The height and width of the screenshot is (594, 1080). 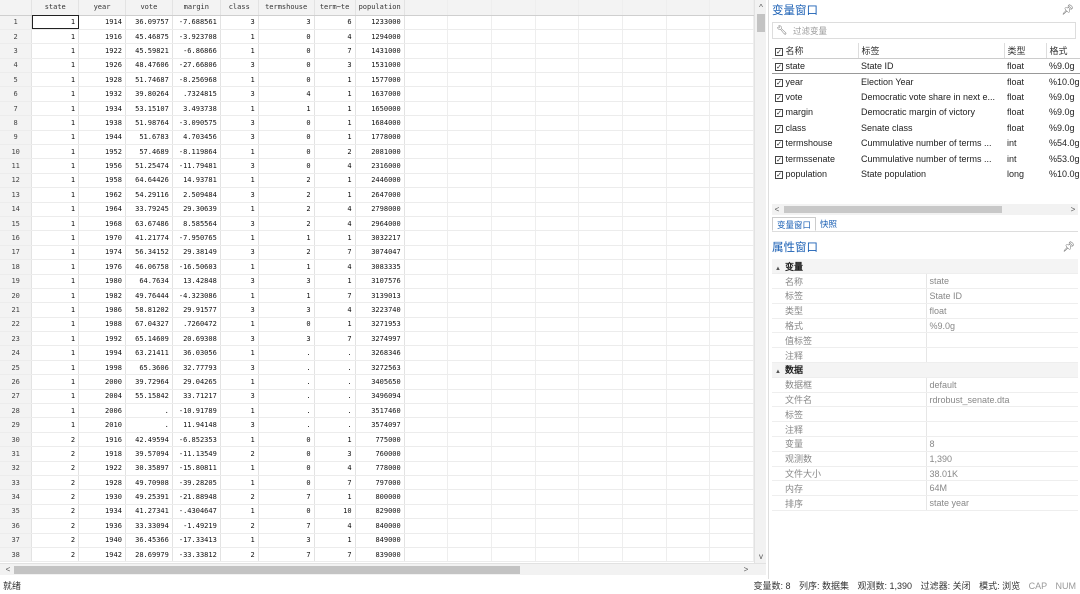 I want to click on row-number: 19, so click(x=16, y=281).